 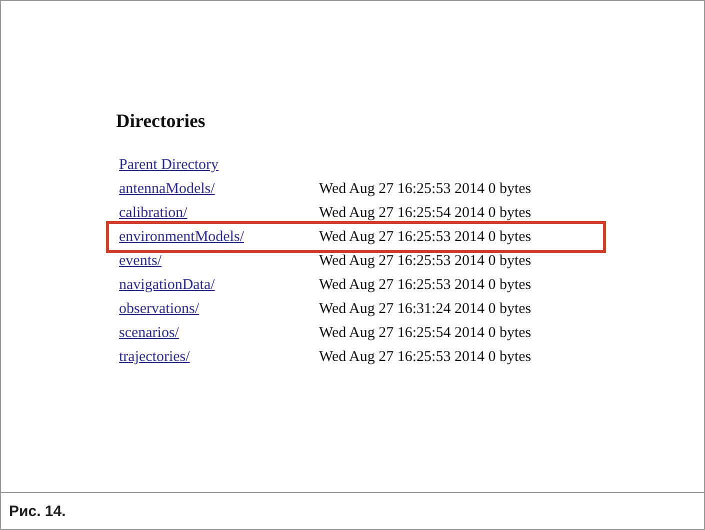 What do you see at coordinates (167, 285) in the screenshot?
I see `directory-link: navigationData/` at bounding box center [167, 285].